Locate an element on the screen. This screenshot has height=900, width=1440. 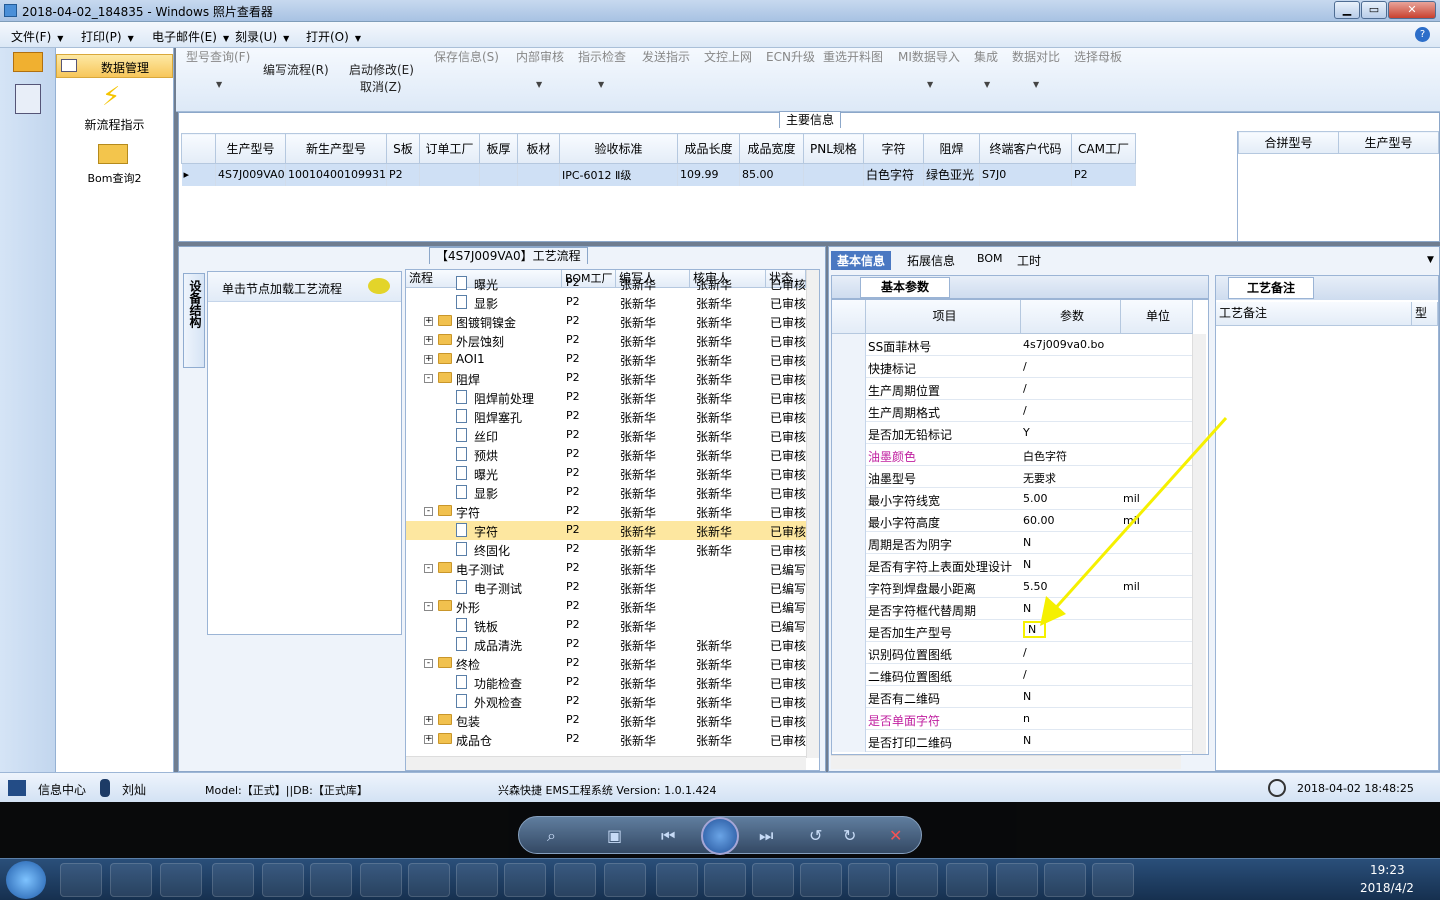
delete-icon: ✕ is located at coordinates (895, 835).